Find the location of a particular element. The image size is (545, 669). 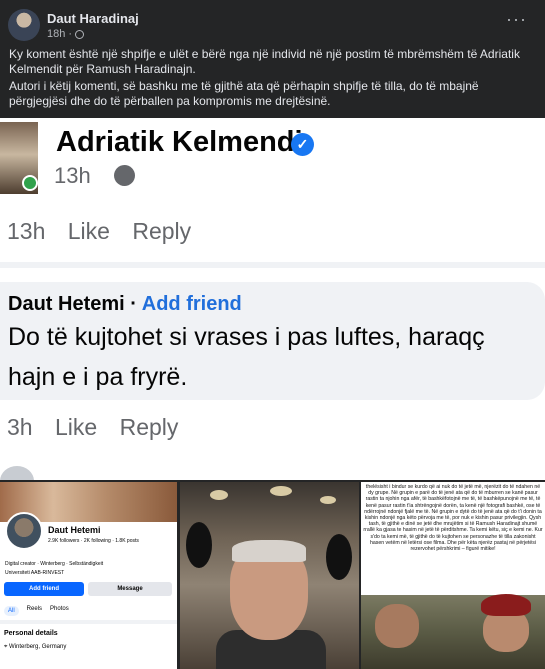

profile-avatar is located at coordinates (24, 531).